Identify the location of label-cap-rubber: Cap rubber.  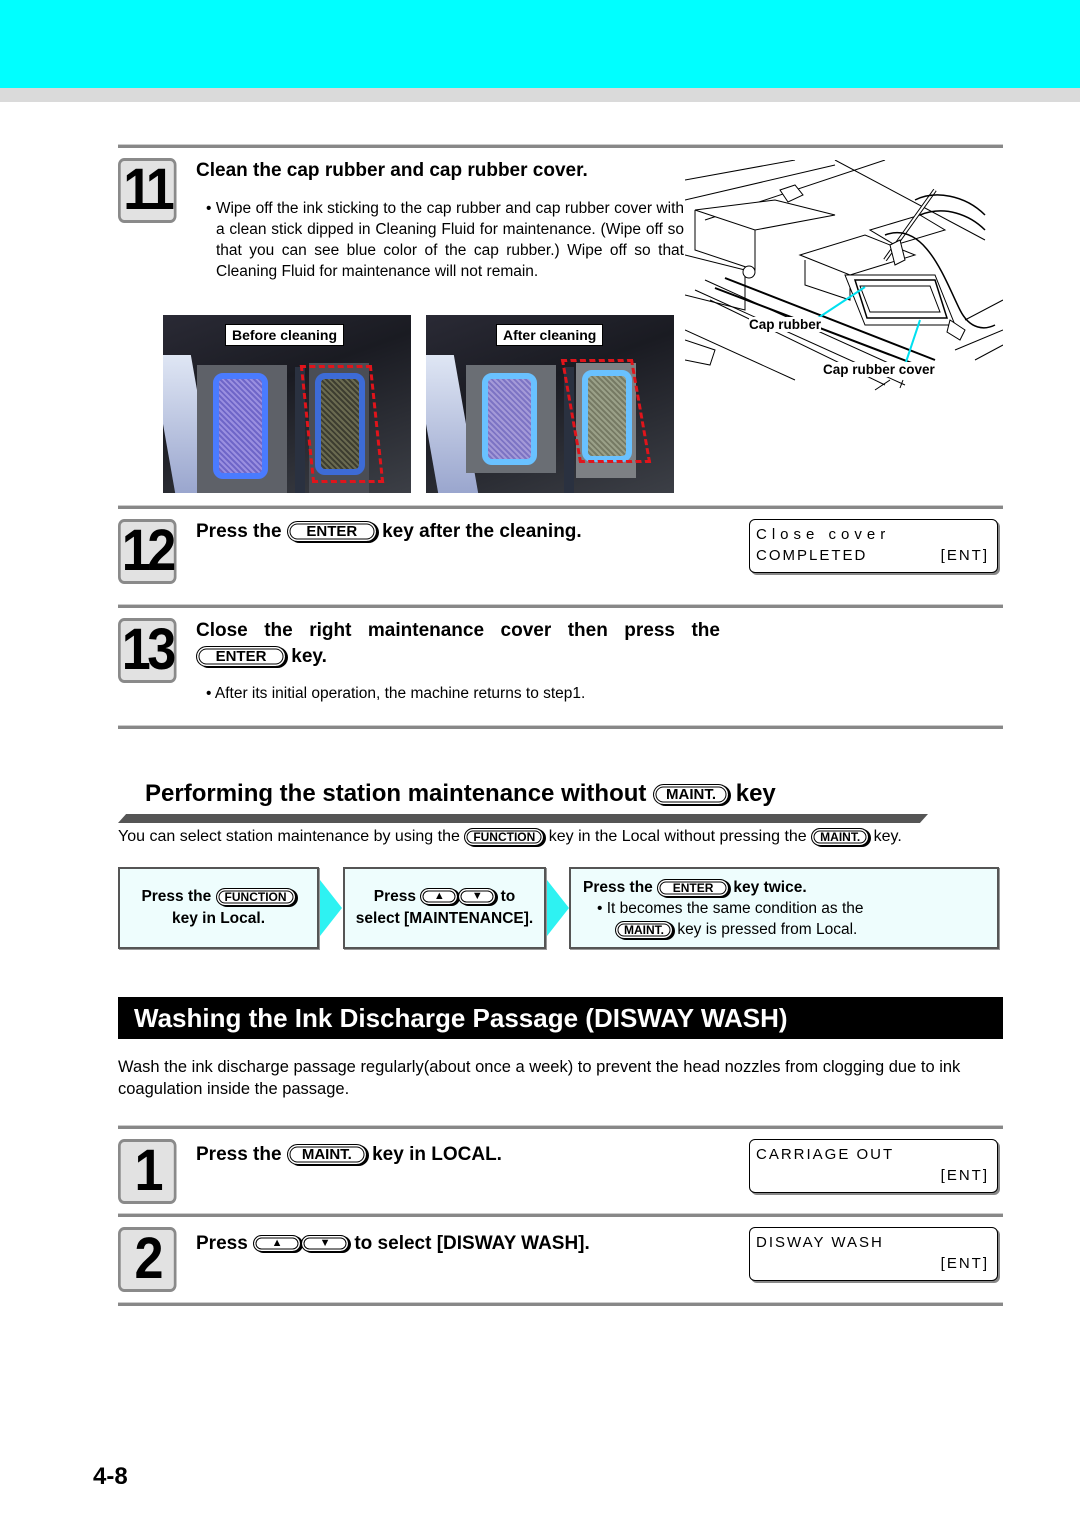
(785, 324).